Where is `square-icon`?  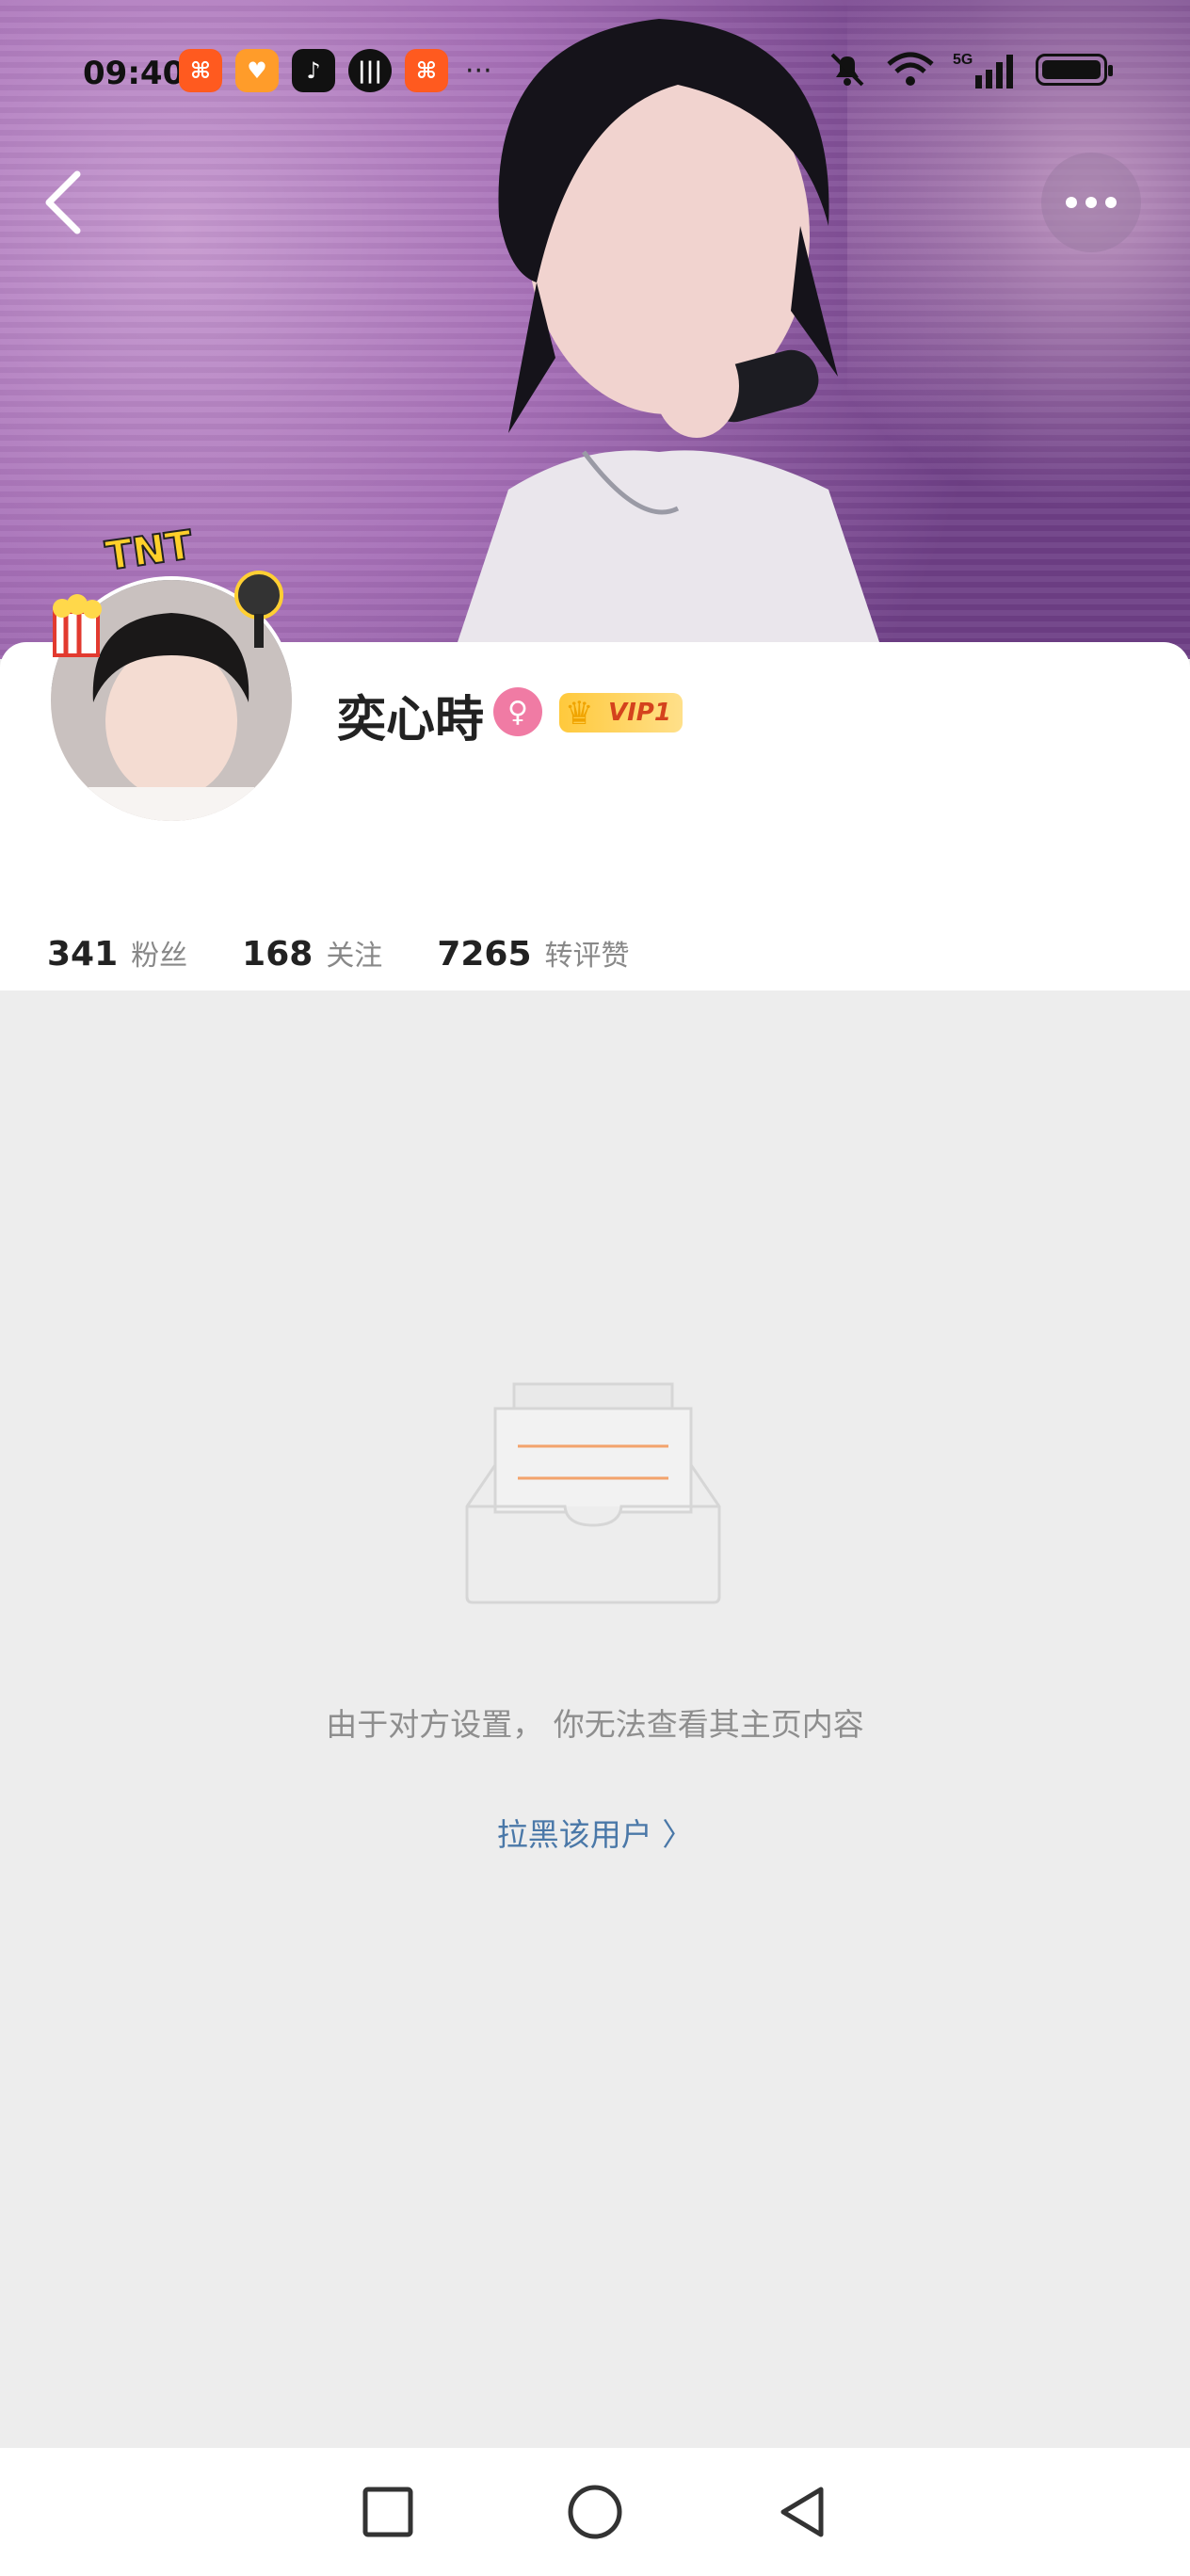 square-icon is located at coordinates (387, 2512).